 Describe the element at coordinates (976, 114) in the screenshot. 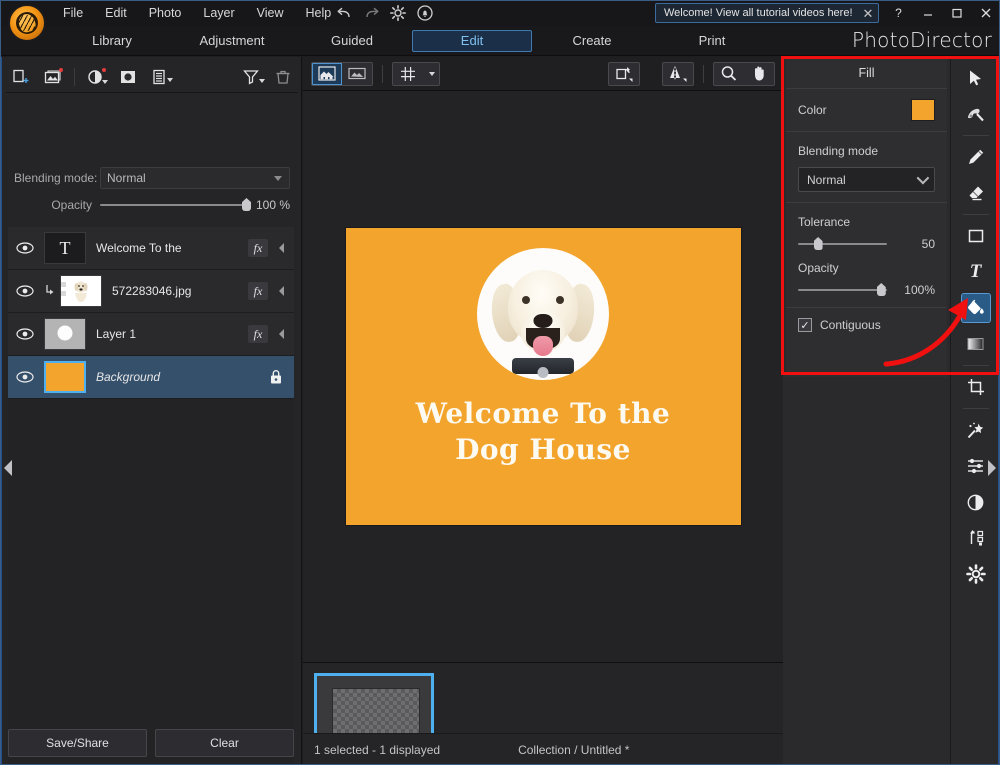

I see `magic-wand-tool-icon` at that location.